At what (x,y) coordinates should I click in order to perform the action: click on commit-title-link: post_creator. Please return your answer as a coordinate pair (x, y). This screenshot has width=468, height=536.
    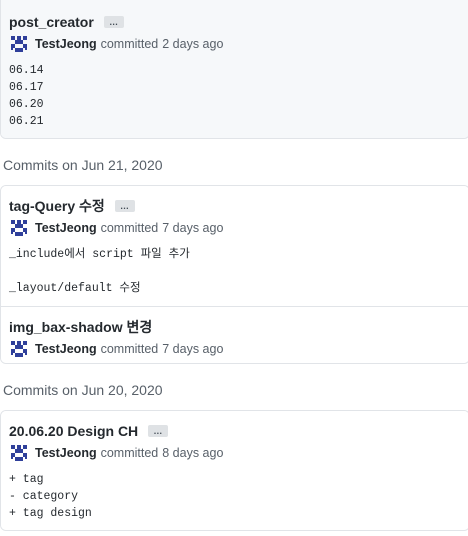
    Looking at the image, I should click on (51, 22).